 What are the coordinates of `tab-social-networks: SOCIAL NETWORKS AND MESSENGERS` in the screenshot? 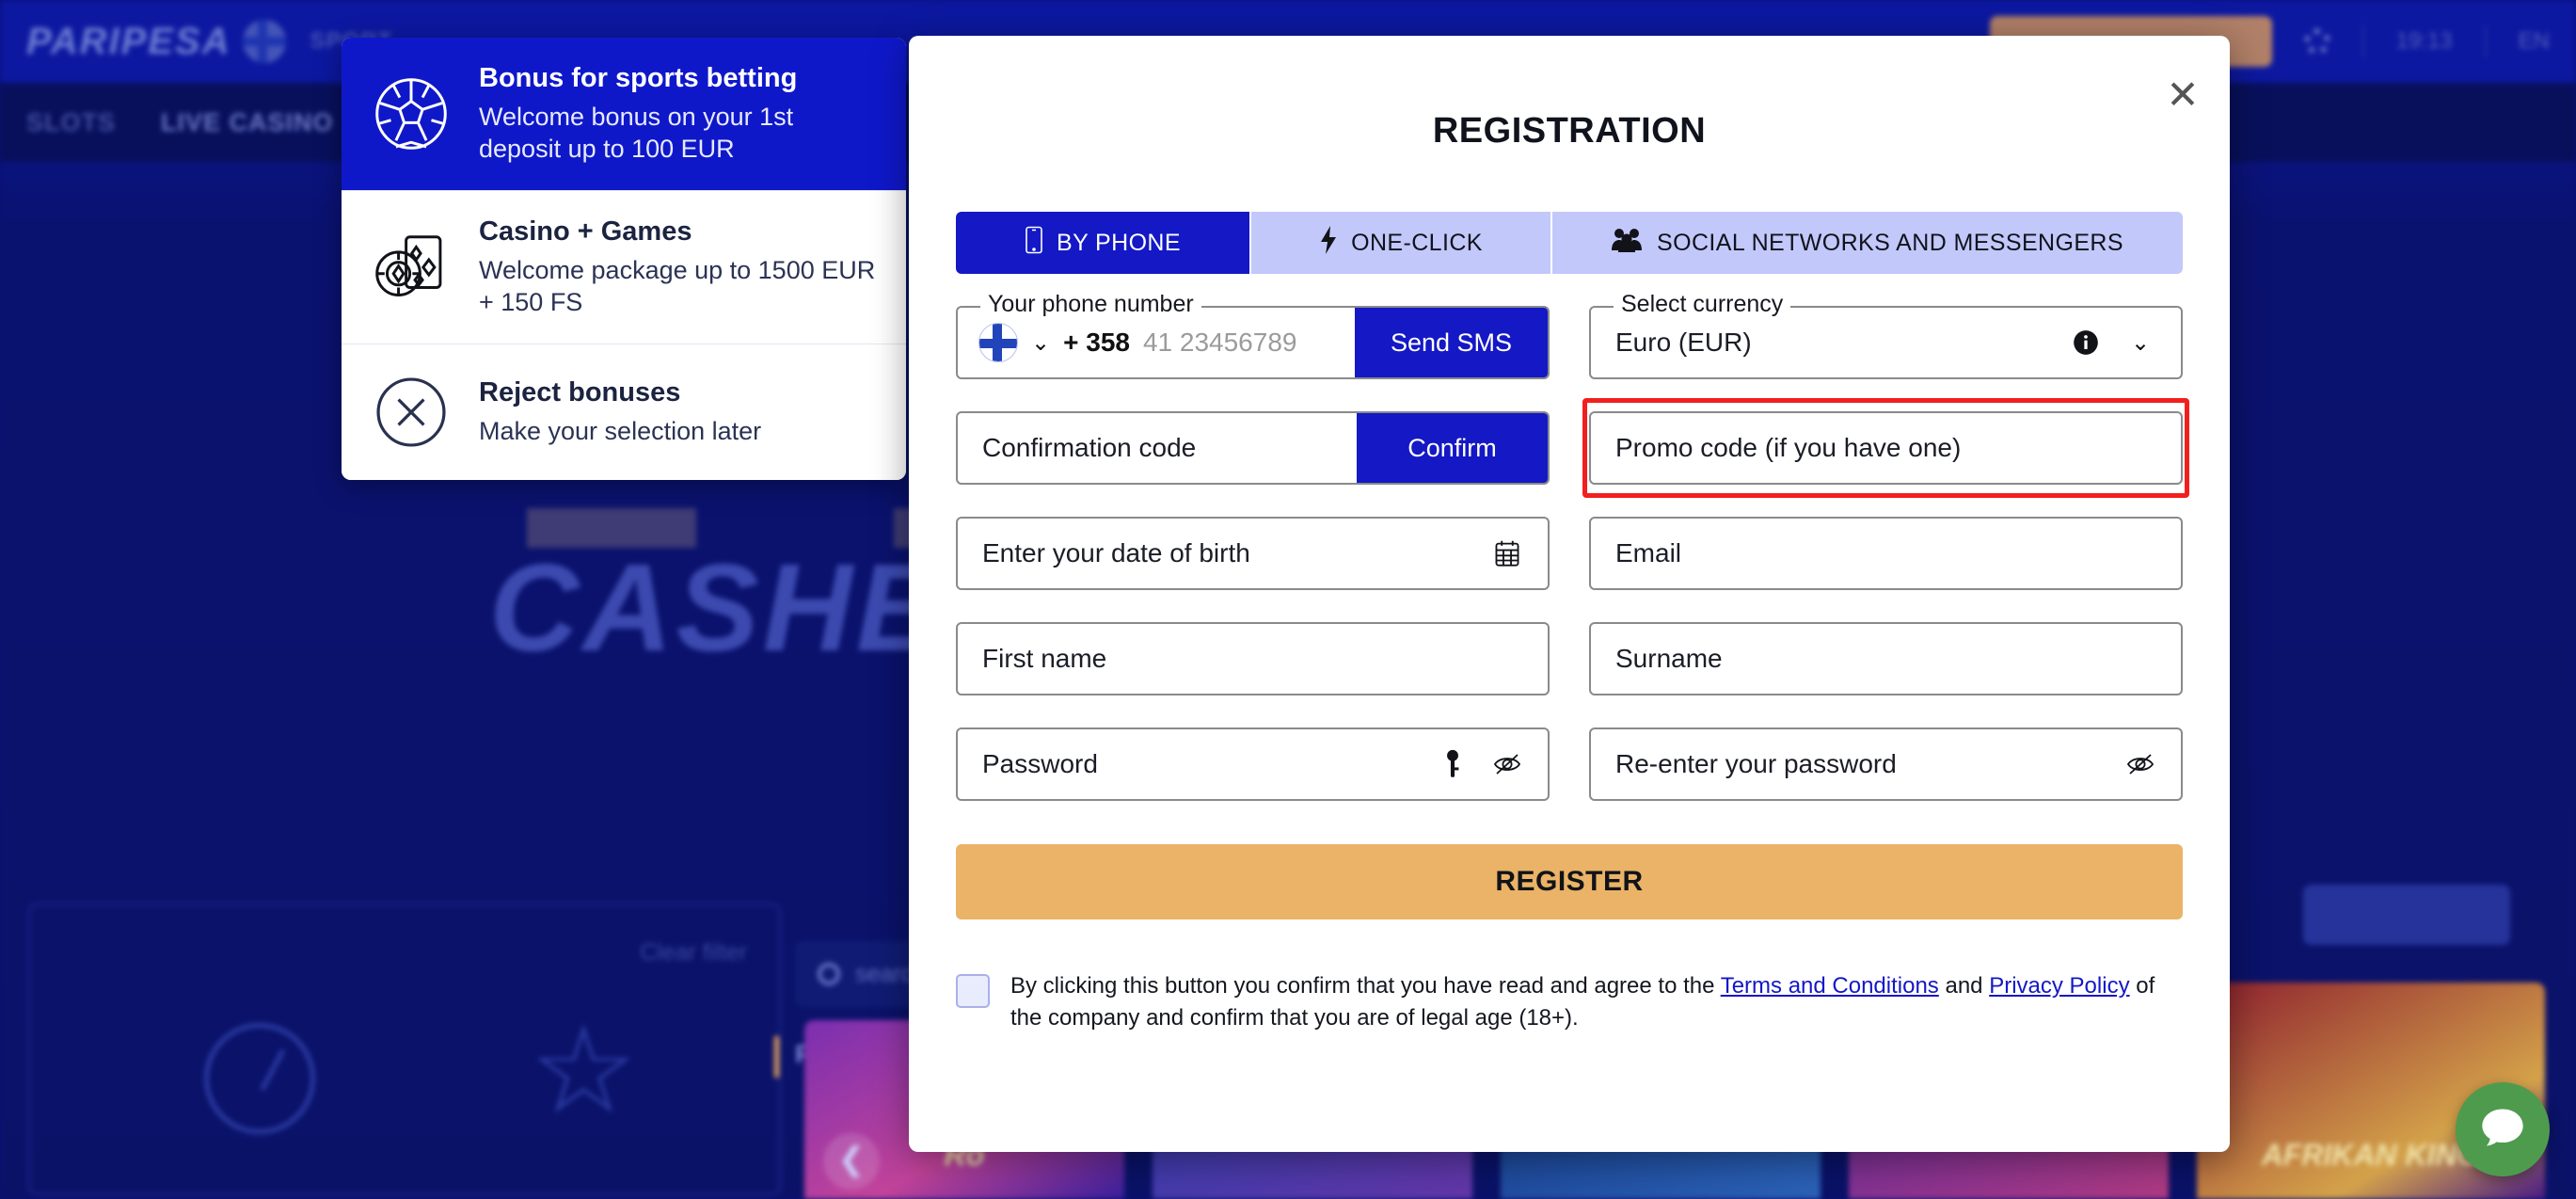 It's located at (1867, 243).